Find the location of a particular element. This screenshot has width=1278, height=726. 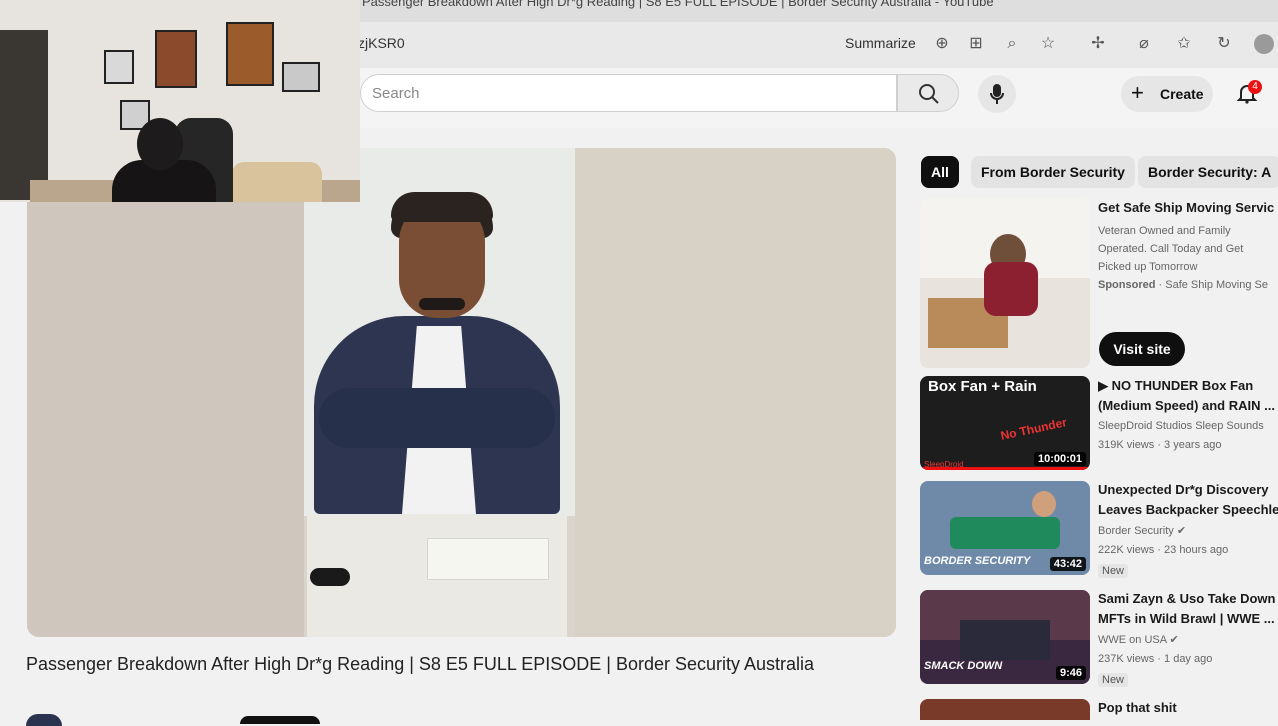

sponsored-label: Sponsored is located at coordinates (1127, 285).